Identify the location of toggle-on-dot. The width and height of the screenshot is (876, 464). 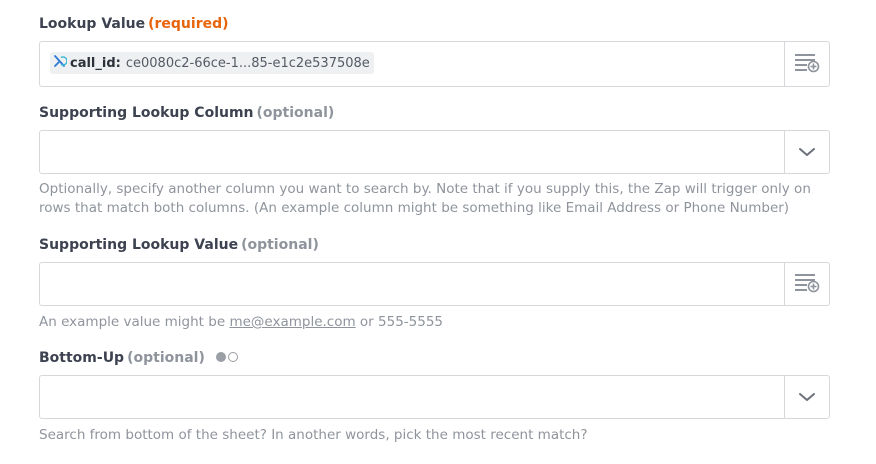
(220, 357).